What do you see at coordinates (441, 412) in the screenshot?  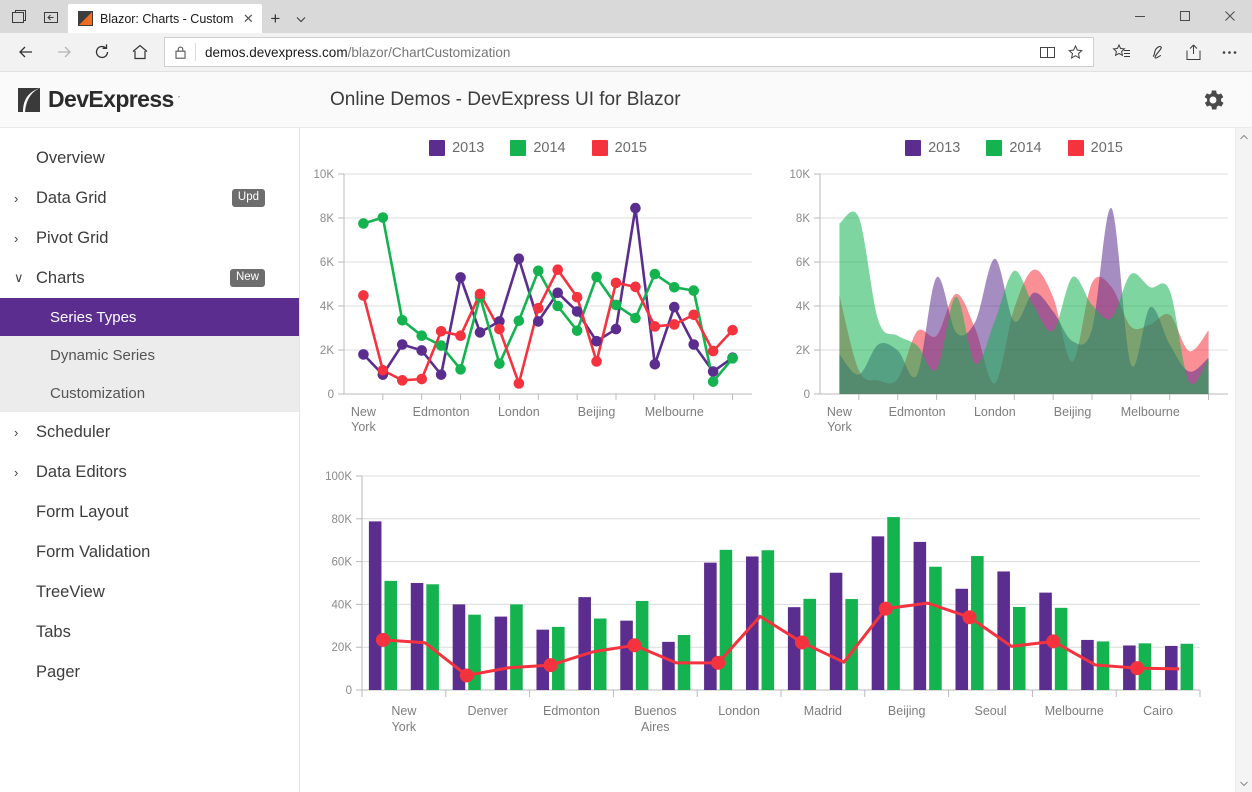 I see `svg-text: Edmonton` at bounding box center [441, 412].